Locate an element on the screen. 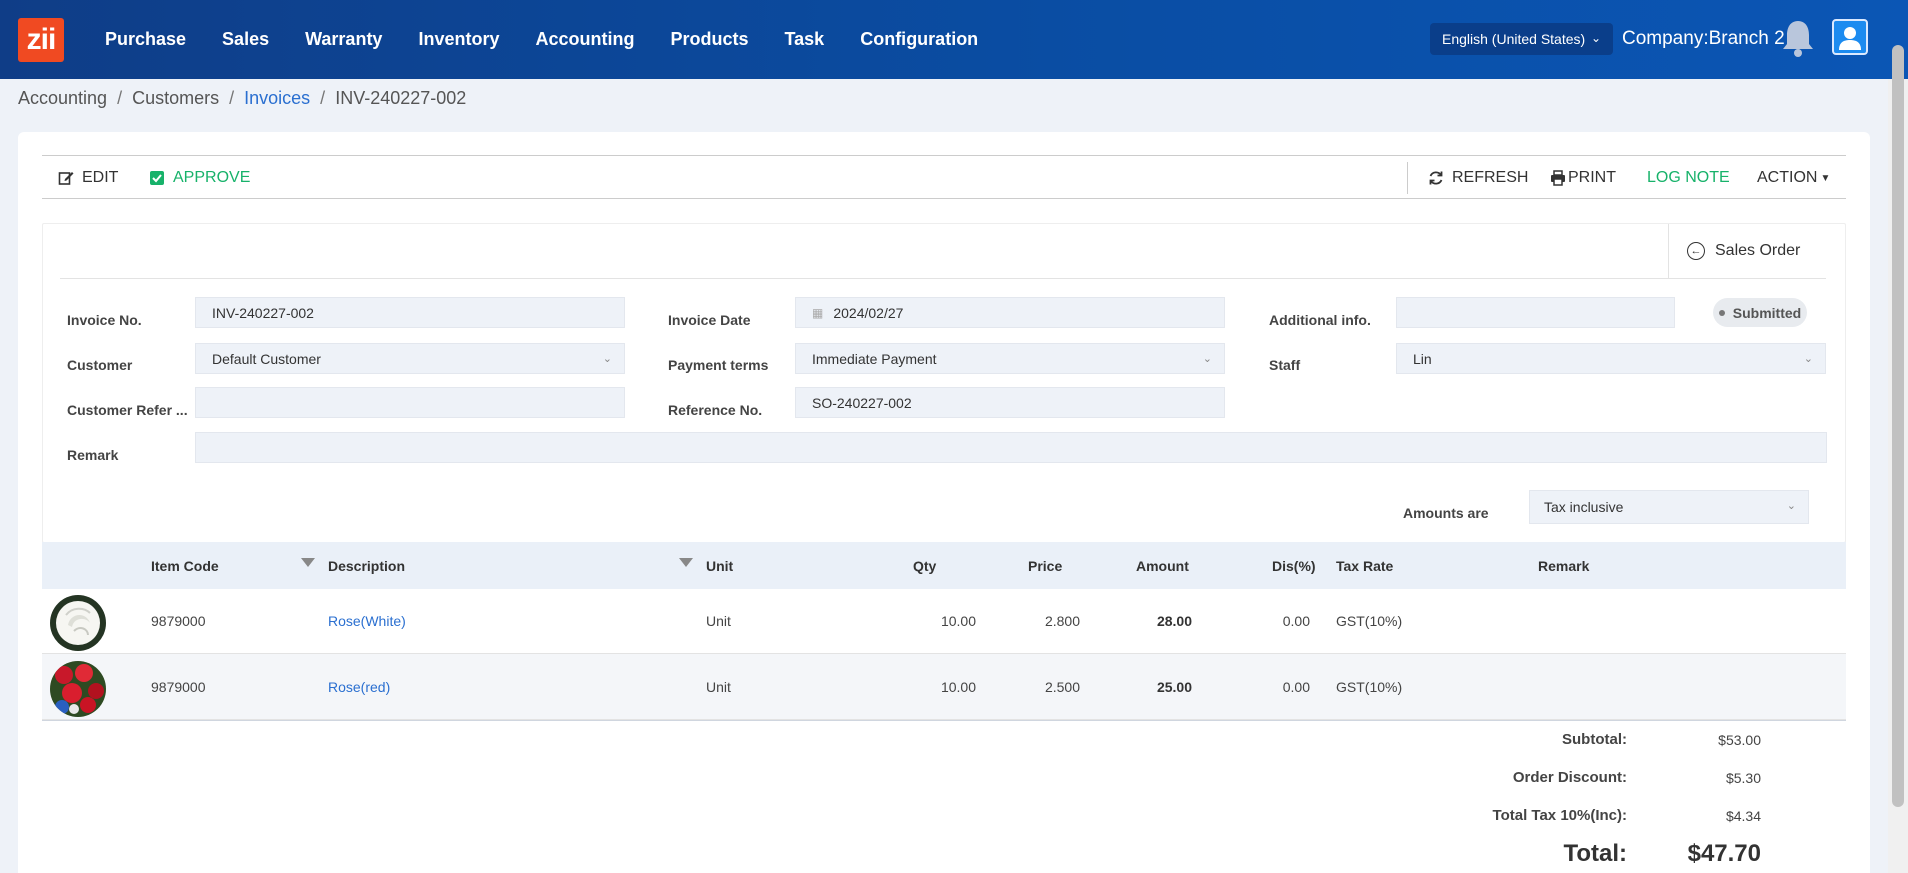  qty-cell: 10.00 is located at coordinates (958, 687).